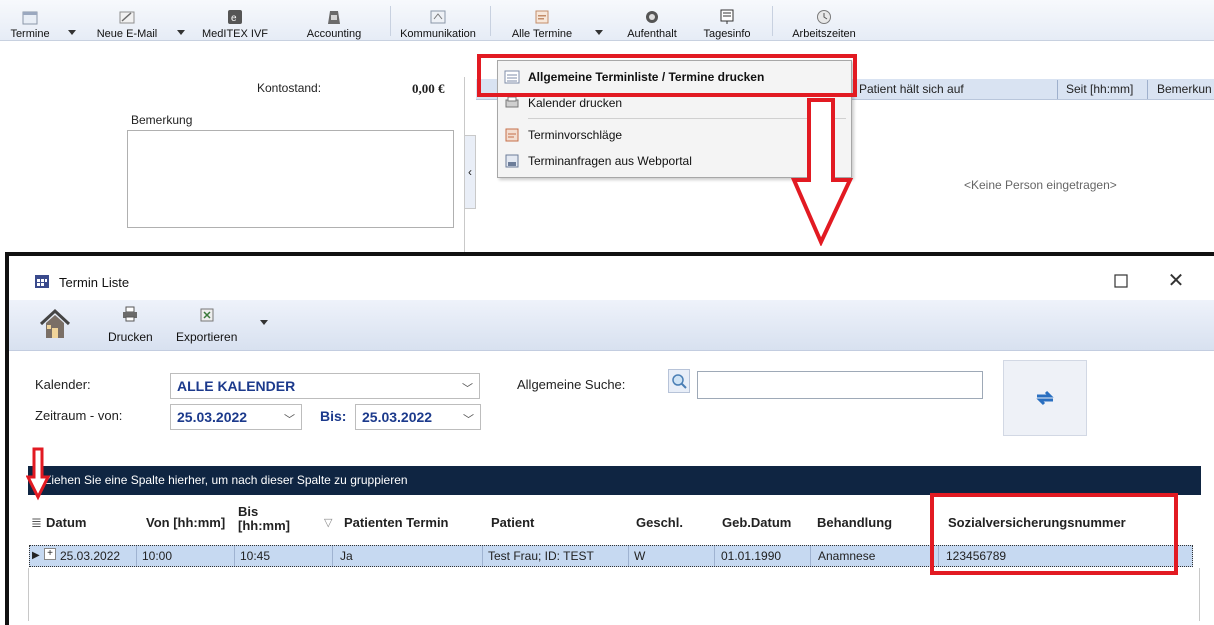 This screenshot has width=1214, height=625. I want to click on print-calendar-icon, so click(512, 103).